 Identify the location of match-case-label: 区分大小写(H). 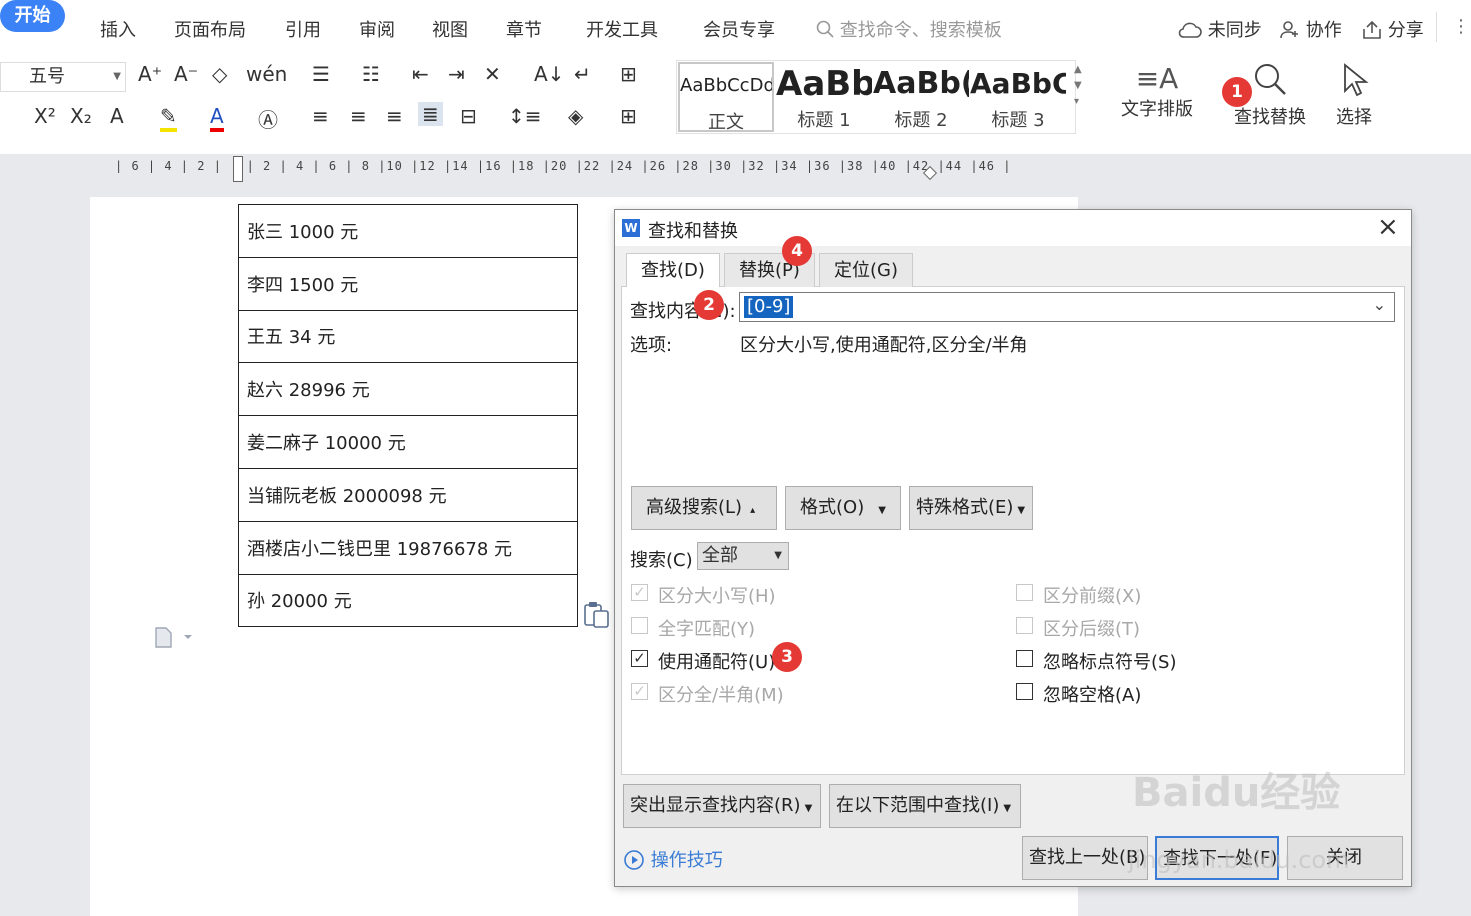
(717, 596).